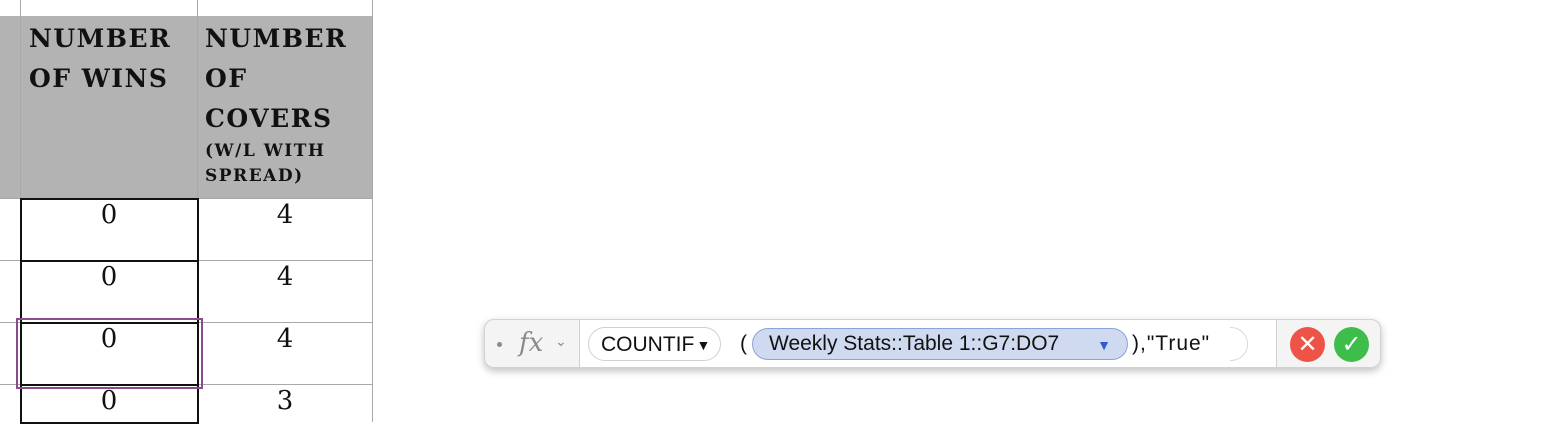 This screenshot has width=1548, height=424. Describe the element at coordinates (914, 343) in the screenshot. I see `range-reference-text: Weekly Stats::Table 1::G7:DO7` at that location.